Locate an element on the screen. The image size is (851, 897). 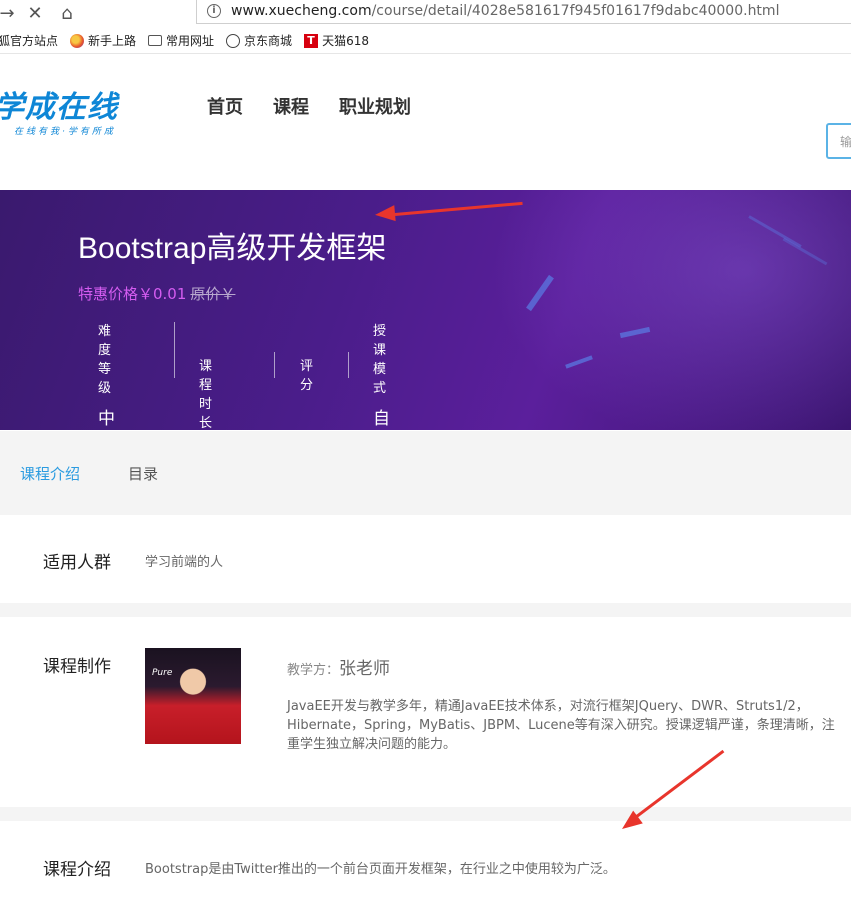
course-tabs: 课程介绍 目录 is located at coordinates (425, 473).